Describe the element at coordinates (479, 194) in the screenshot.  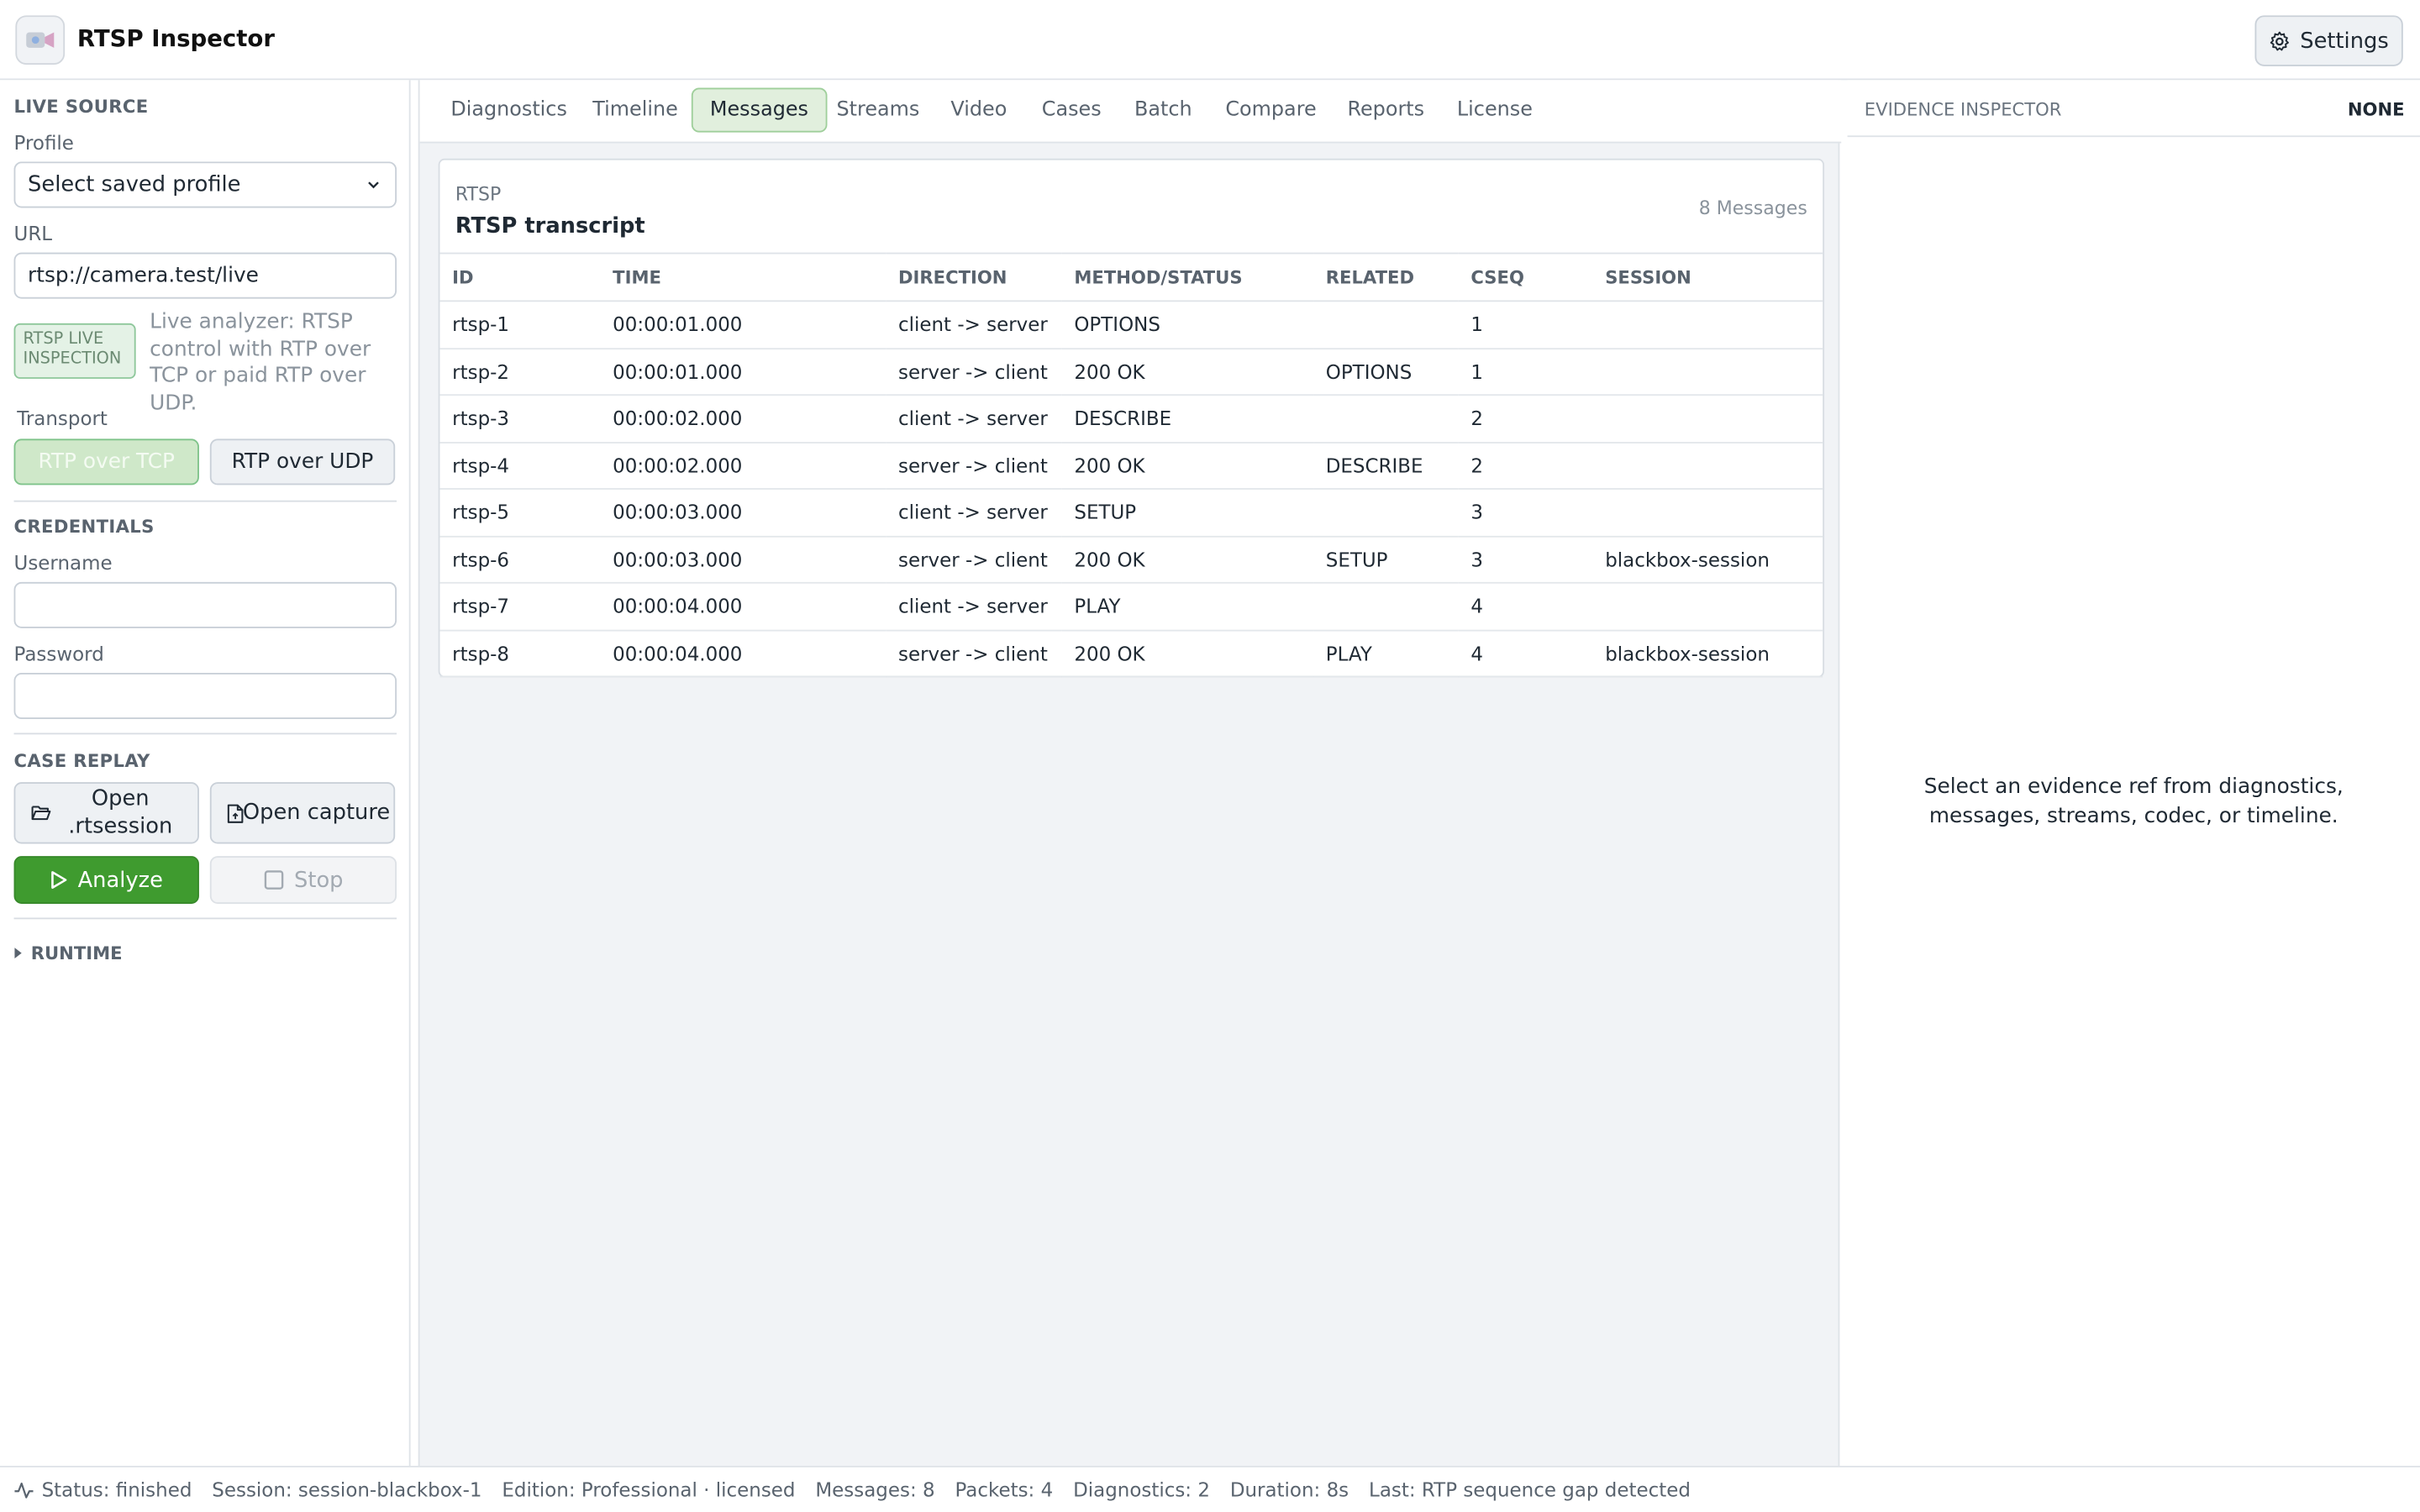
I see `card-kicker: RTSP` at that location.